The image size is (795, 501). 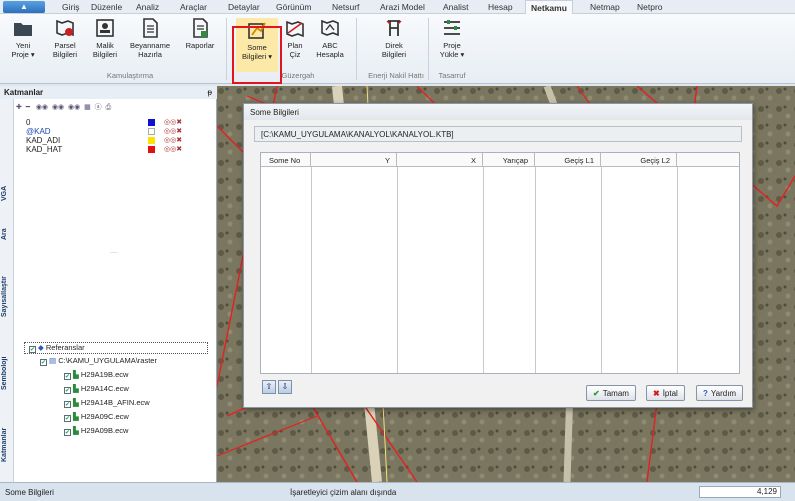 What do you see at coordinates (28, 122) in the screenshot?
I see `layer-row: 0` at bounding box center [28, 122].